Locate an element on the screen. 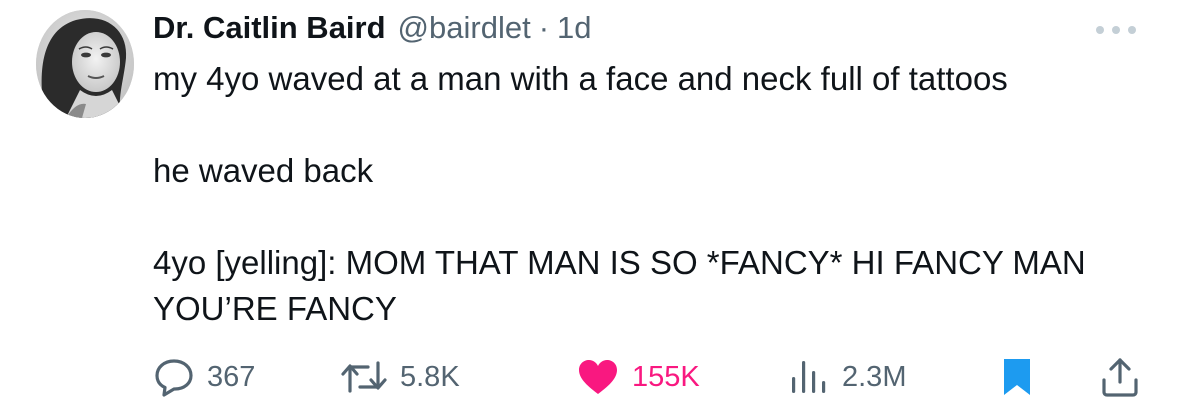 This screenshot has width=1179, height=413. share-icon is located at coordinates (1120, 377).